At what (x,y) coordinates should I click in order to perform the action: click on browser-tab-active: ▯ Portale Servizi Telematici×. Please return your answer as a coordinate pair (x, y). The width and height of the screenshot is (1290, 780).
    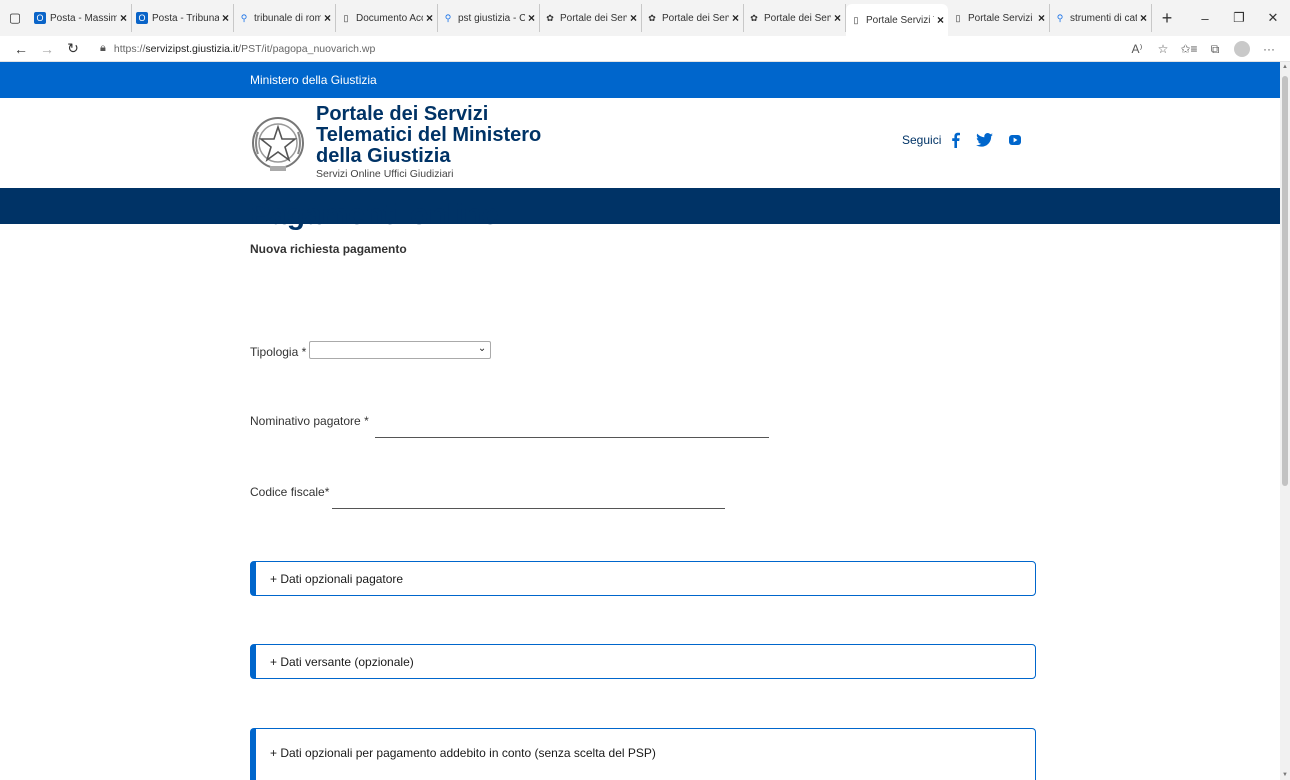
    Looking at the image, I should click on (897, 20).